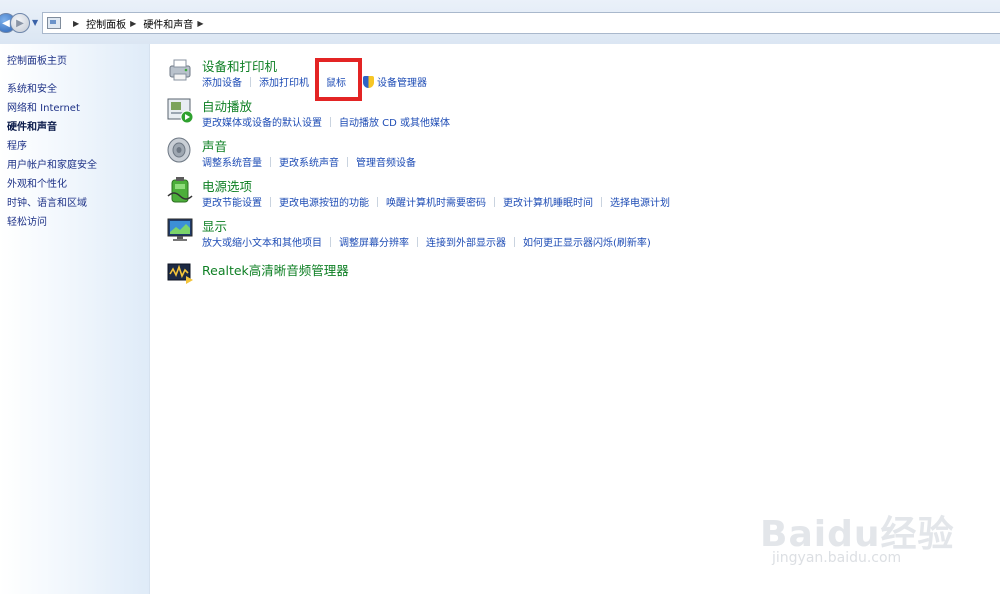  Describe the element at coordinates (239, 65) in the screenshot. I see `group-title-devices-printers: 设备和打印机` at that location.